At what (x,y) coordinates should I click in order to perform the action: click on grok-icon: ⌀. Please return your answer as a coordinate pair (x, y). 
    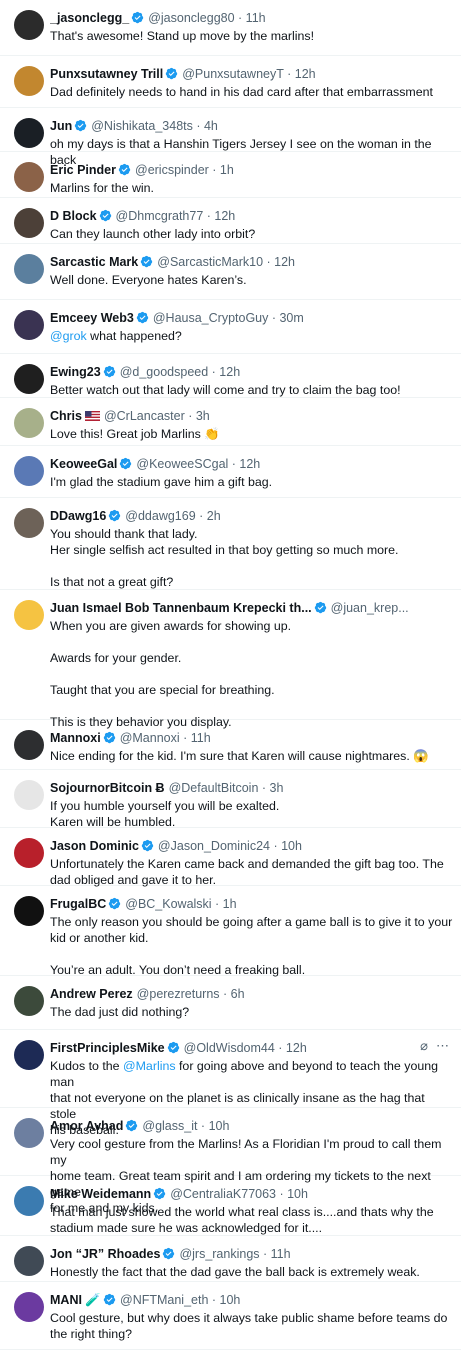
    Looking at the image, I should click on (424, 1045).